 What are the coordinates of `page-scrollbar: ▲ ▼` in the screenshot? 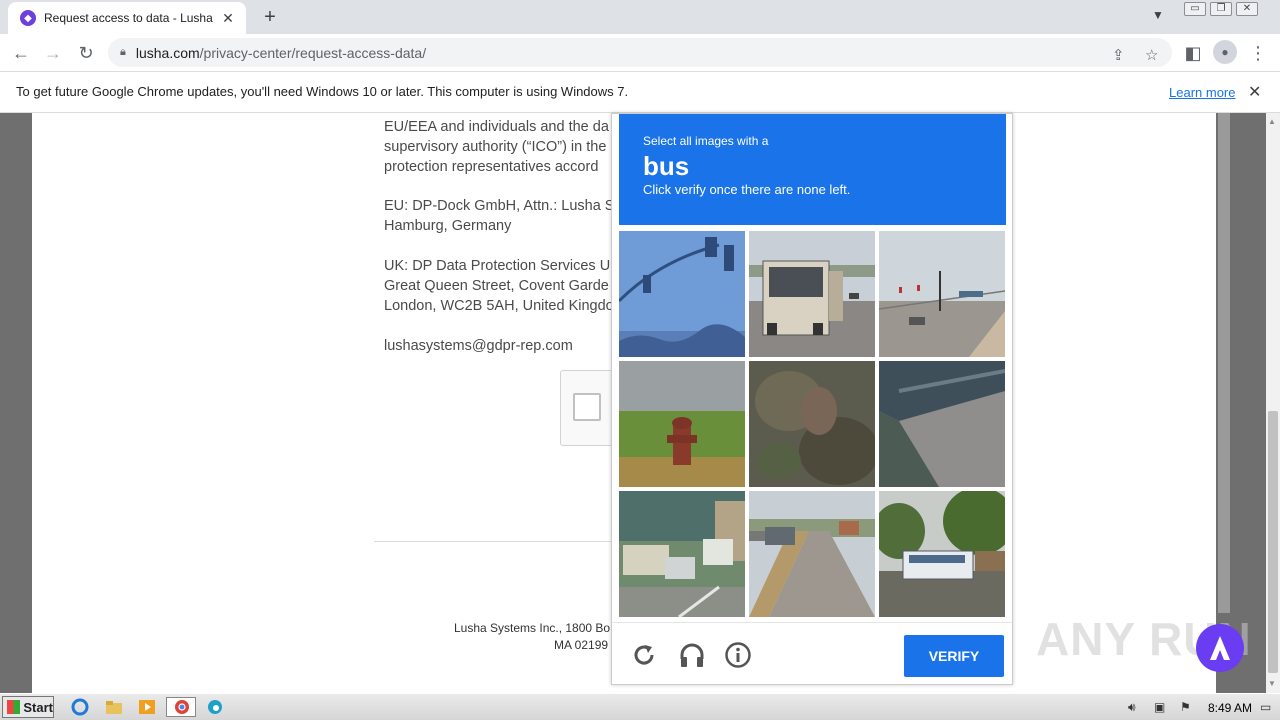 It's located at (1273, 403).